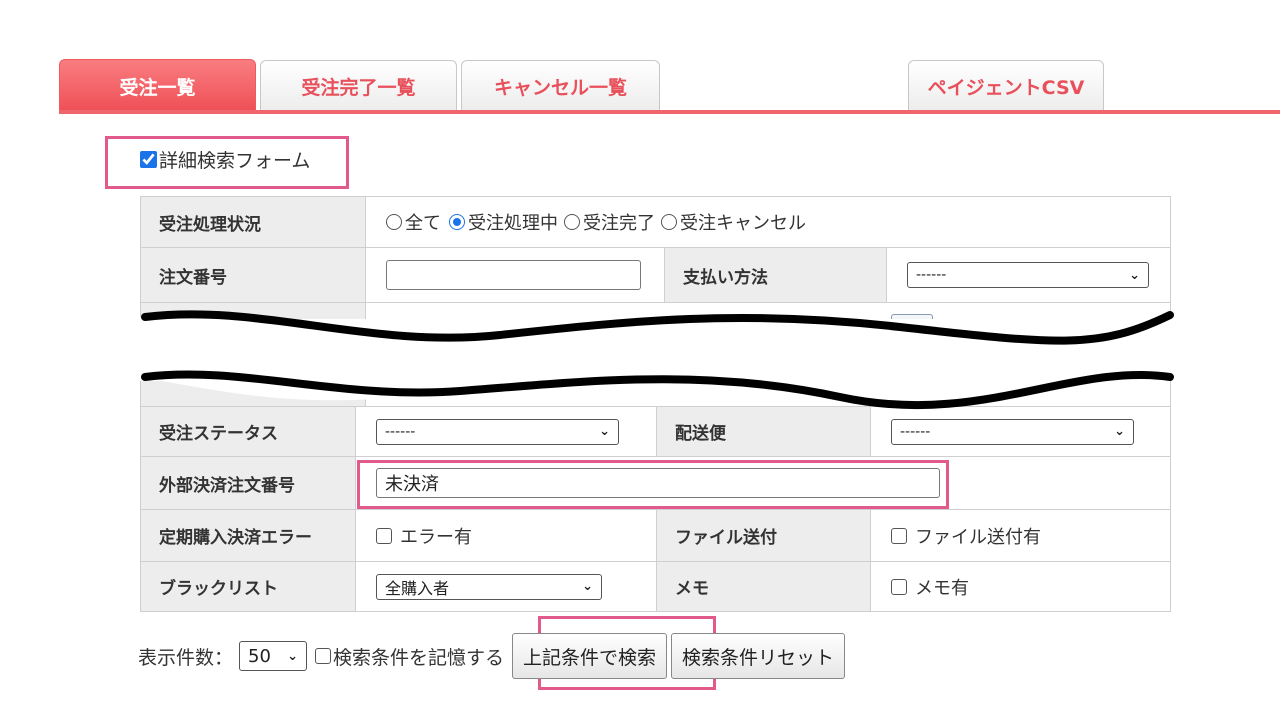 This screenshot has height=720, width=1280. I want to click on order-status-select: ------ ⌄, so click(497, 431).